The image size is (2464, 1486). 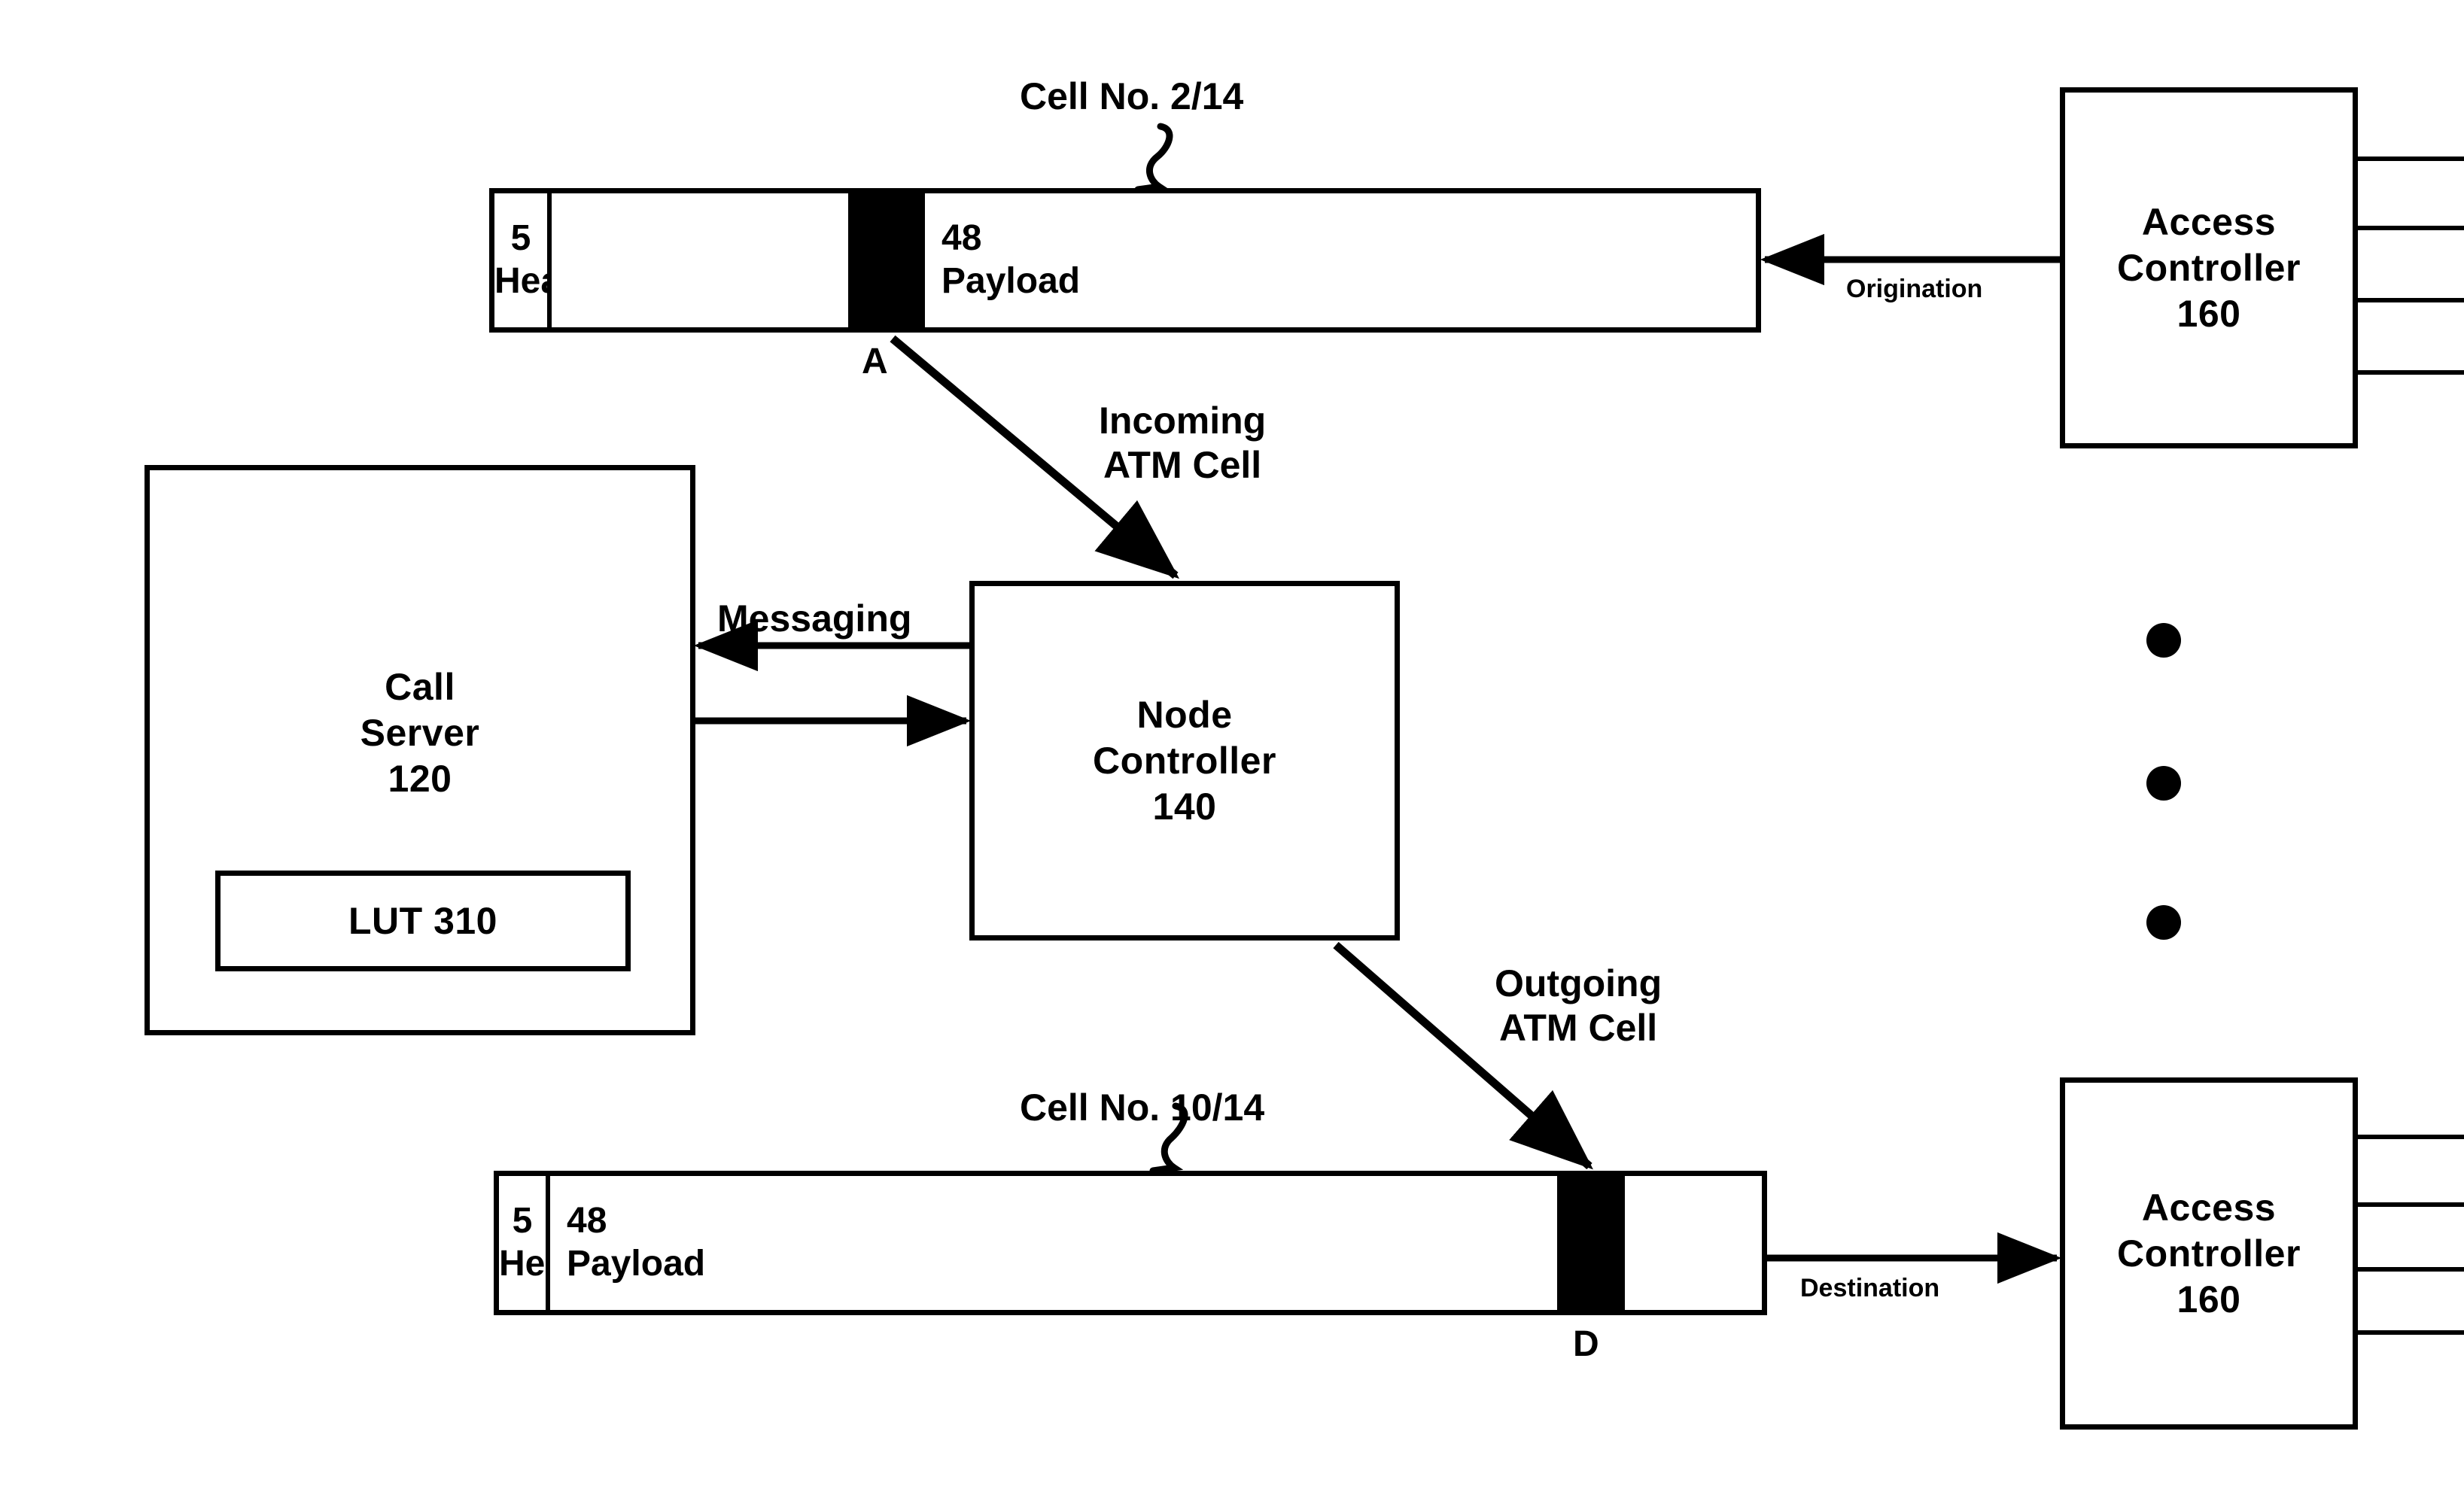 What do you see at coordinates (1183, 421) in the screenshot?
I see `incoming-atm-cell-label-line1: Incoming` at bounding box center [1183, 421].